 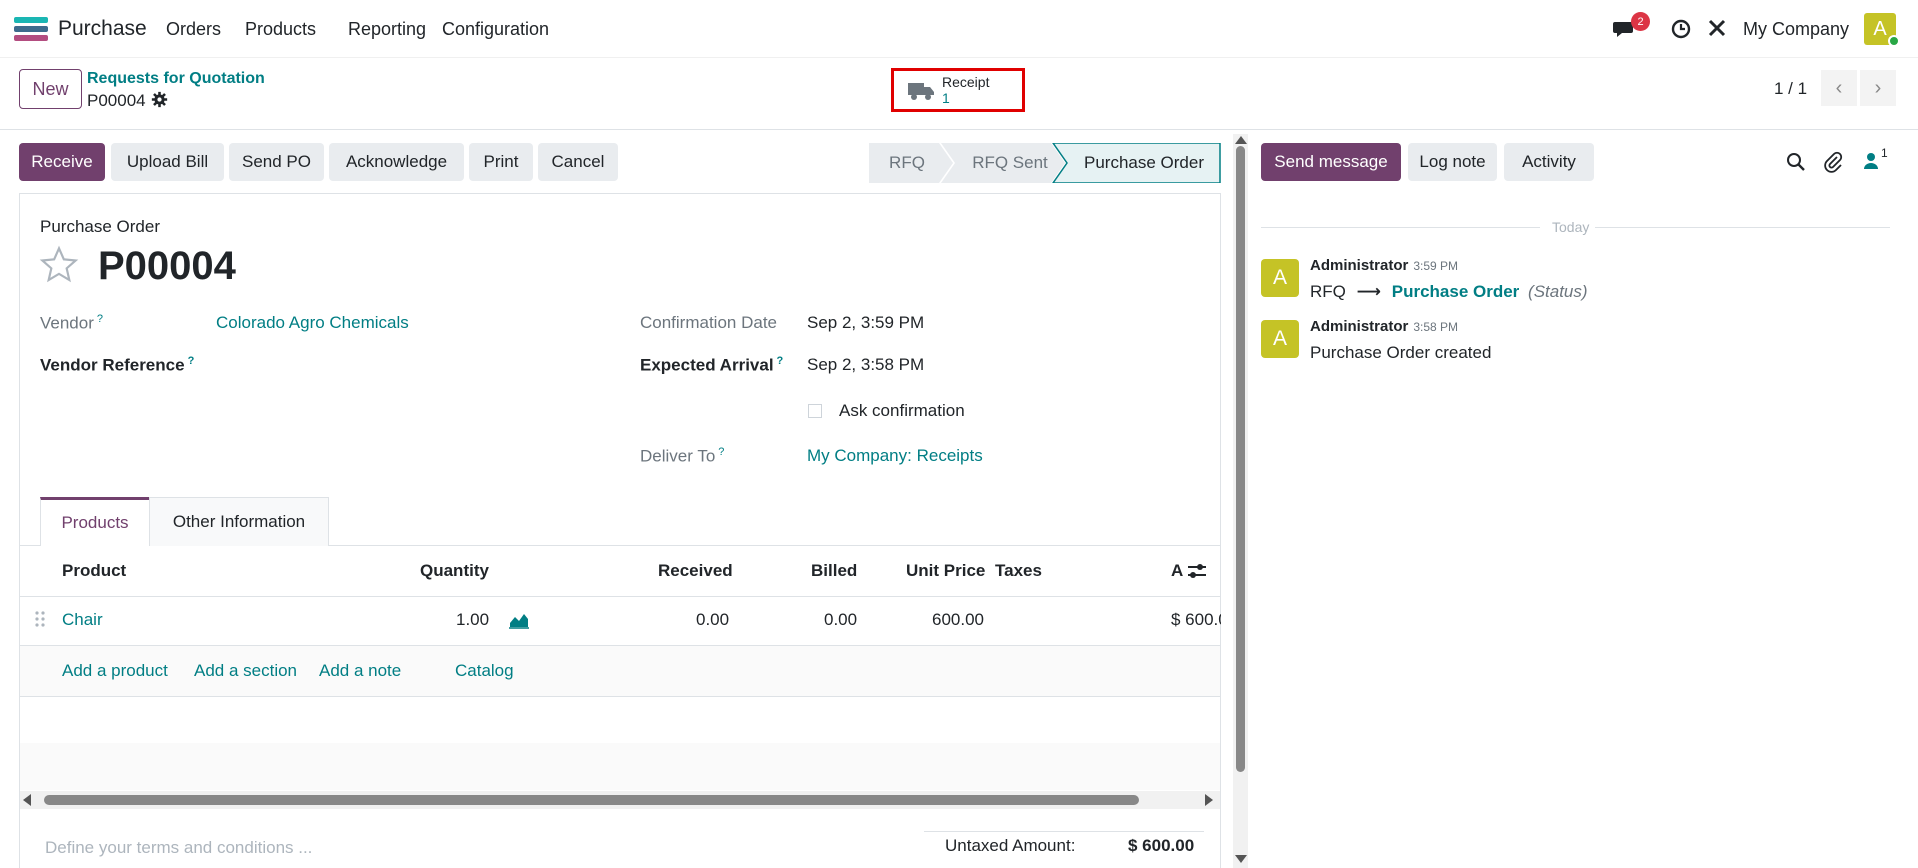 I want to click on quantity-cell: 1.00, so click(x=472, y=620).